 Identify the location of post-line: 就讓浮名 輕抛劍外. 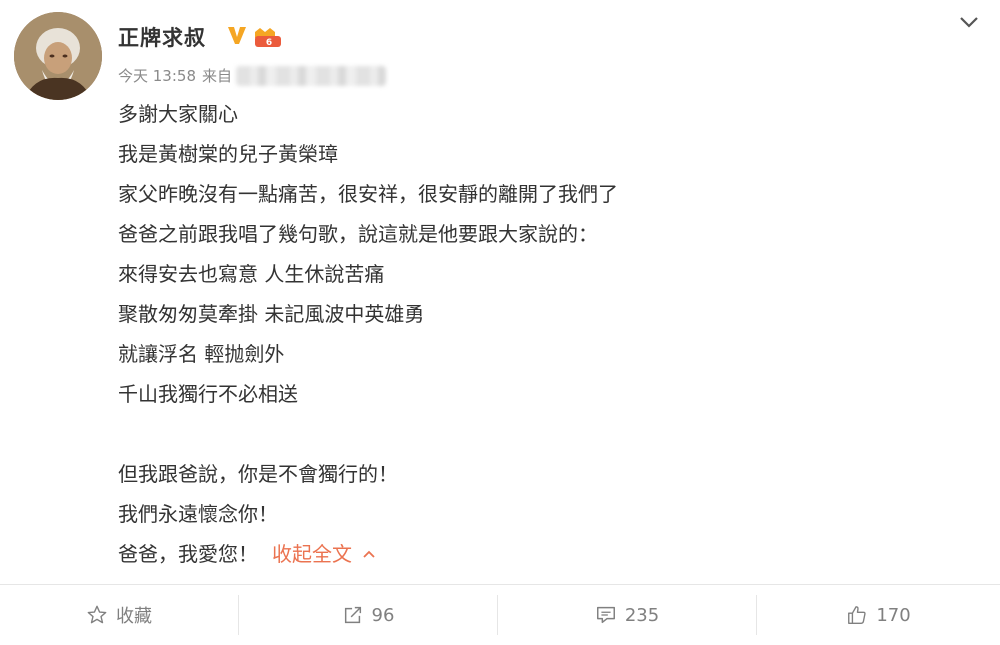
(201, 354).